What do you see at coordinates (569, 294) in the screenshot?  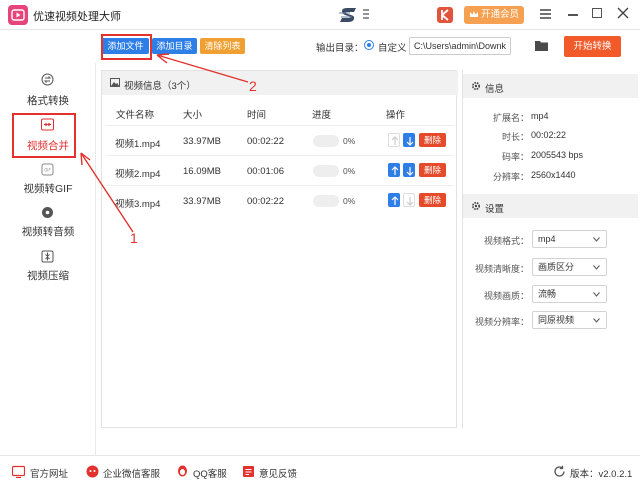 I see `quality-select: 流畅` at bounding box center [569, 294].